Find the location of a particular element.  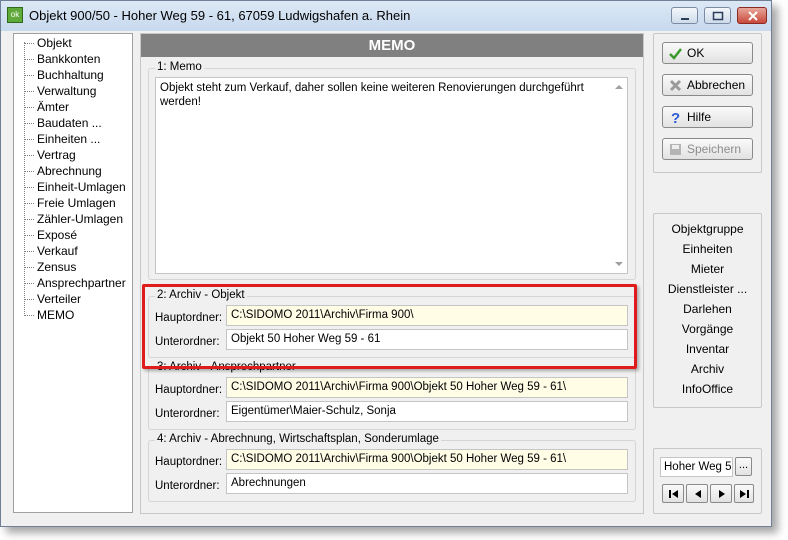

last-record-button is located at coordinates (744, 493).